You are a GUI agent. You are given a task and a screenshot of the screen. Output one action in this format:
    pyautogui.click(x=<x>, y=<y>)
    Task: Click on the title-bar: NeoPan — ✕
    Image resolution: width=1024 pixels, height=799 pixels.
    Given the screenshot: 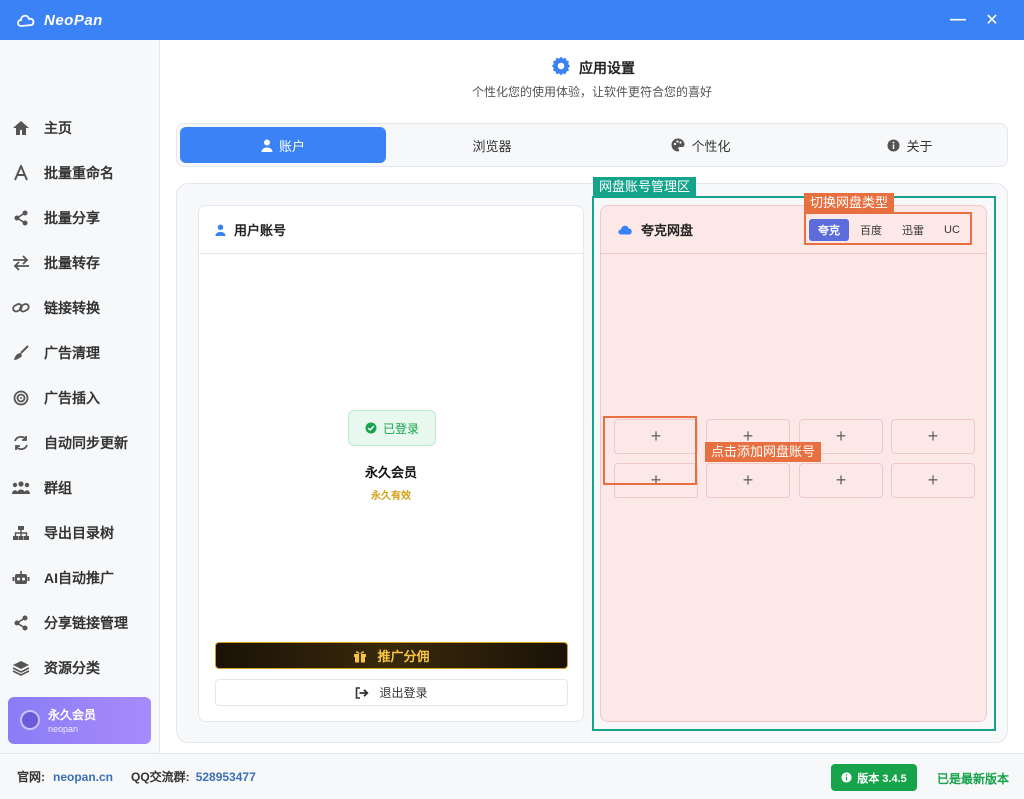 What is the action you would take?
    pyautogui.click(x=512, y=20)
    